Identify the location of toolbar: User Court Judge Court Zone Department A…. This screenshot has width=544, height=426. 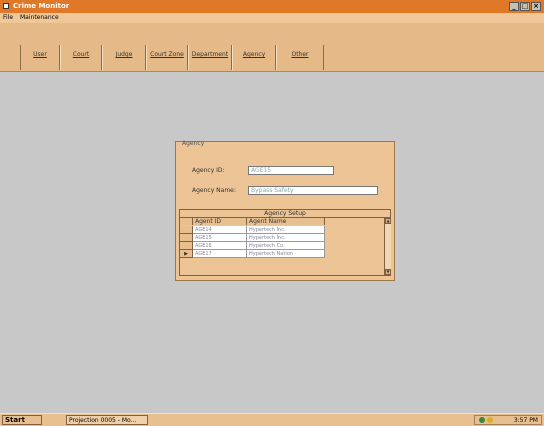
(272, 47).